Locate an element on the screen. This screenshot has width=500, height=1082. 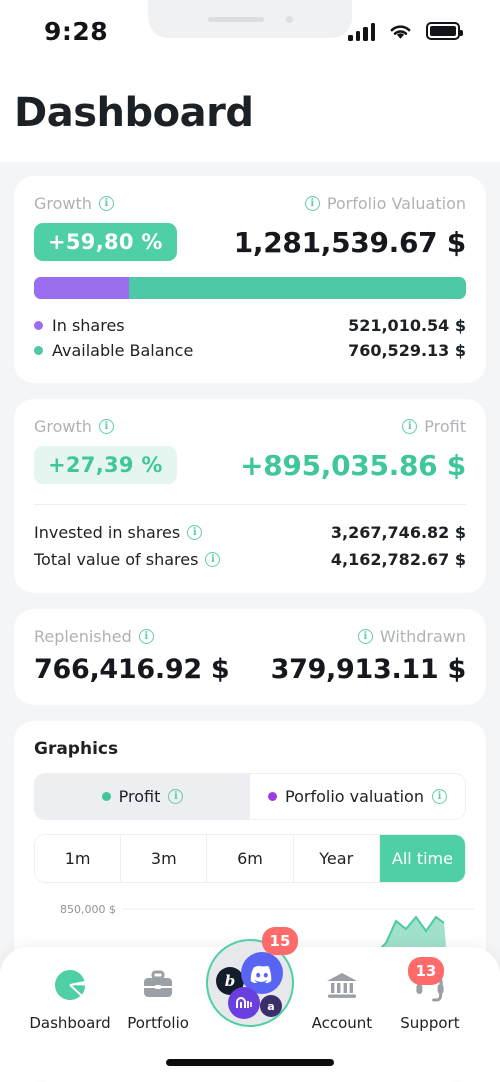
briefcase-icon is located at coordinates (158, 985).